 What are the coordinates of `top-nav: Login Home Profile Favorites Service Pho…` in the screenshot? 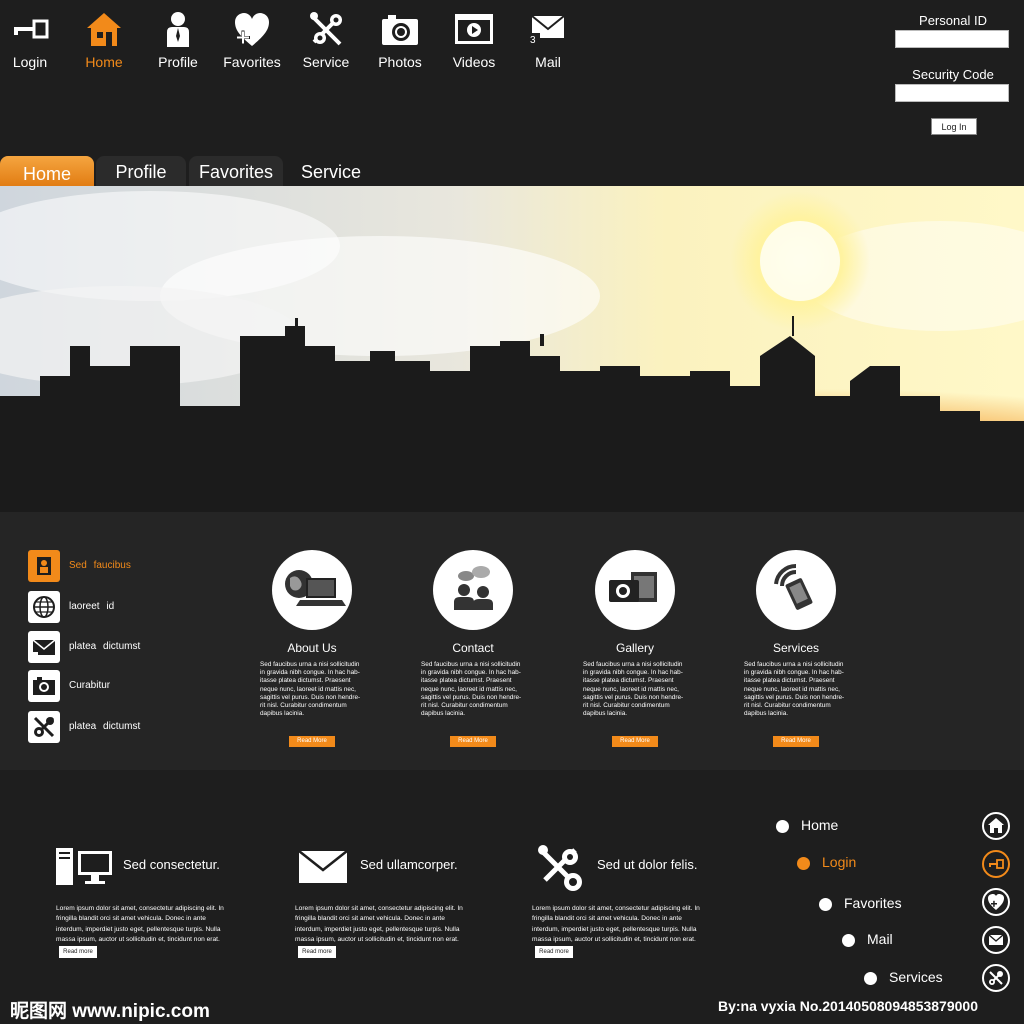 It's located at (440, 45).